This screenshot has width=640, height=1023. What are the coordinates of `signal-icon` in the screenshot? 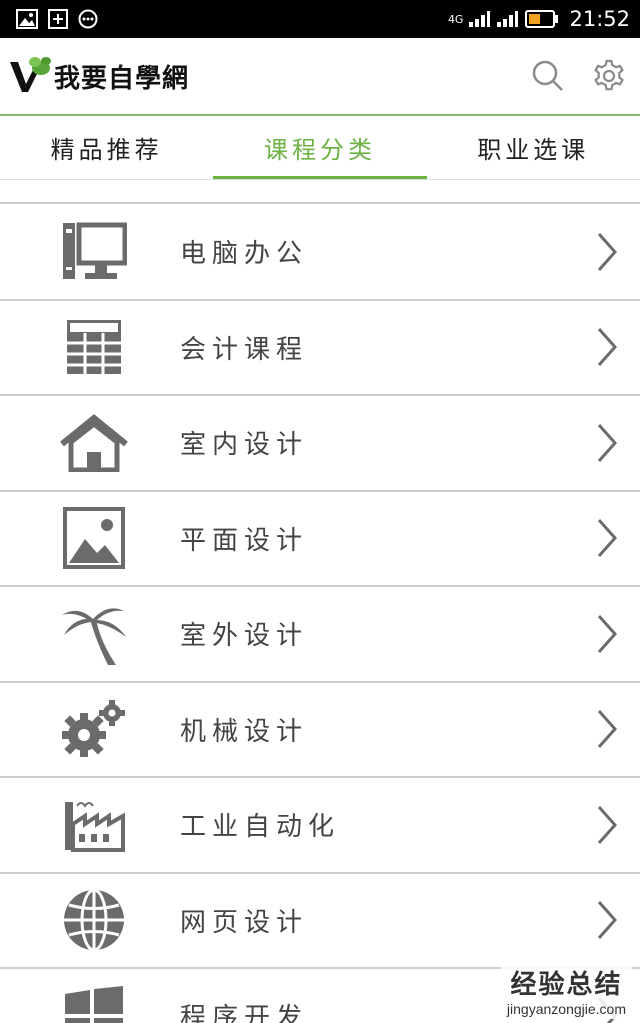 It's located at (480, 19).